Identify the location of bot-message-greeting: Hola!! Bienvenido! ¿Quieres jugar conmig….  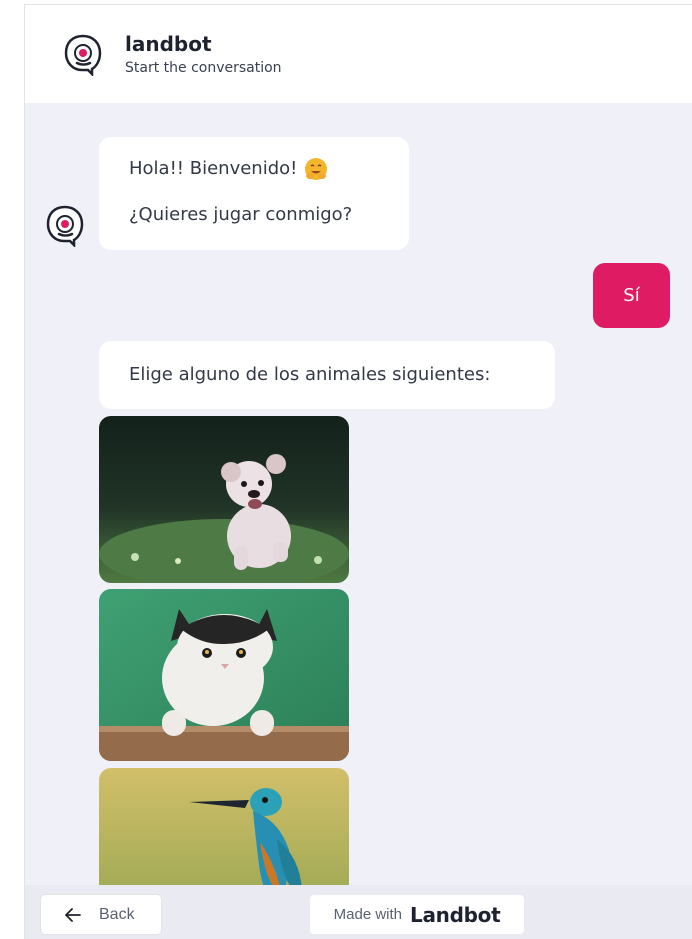
(254, 193).